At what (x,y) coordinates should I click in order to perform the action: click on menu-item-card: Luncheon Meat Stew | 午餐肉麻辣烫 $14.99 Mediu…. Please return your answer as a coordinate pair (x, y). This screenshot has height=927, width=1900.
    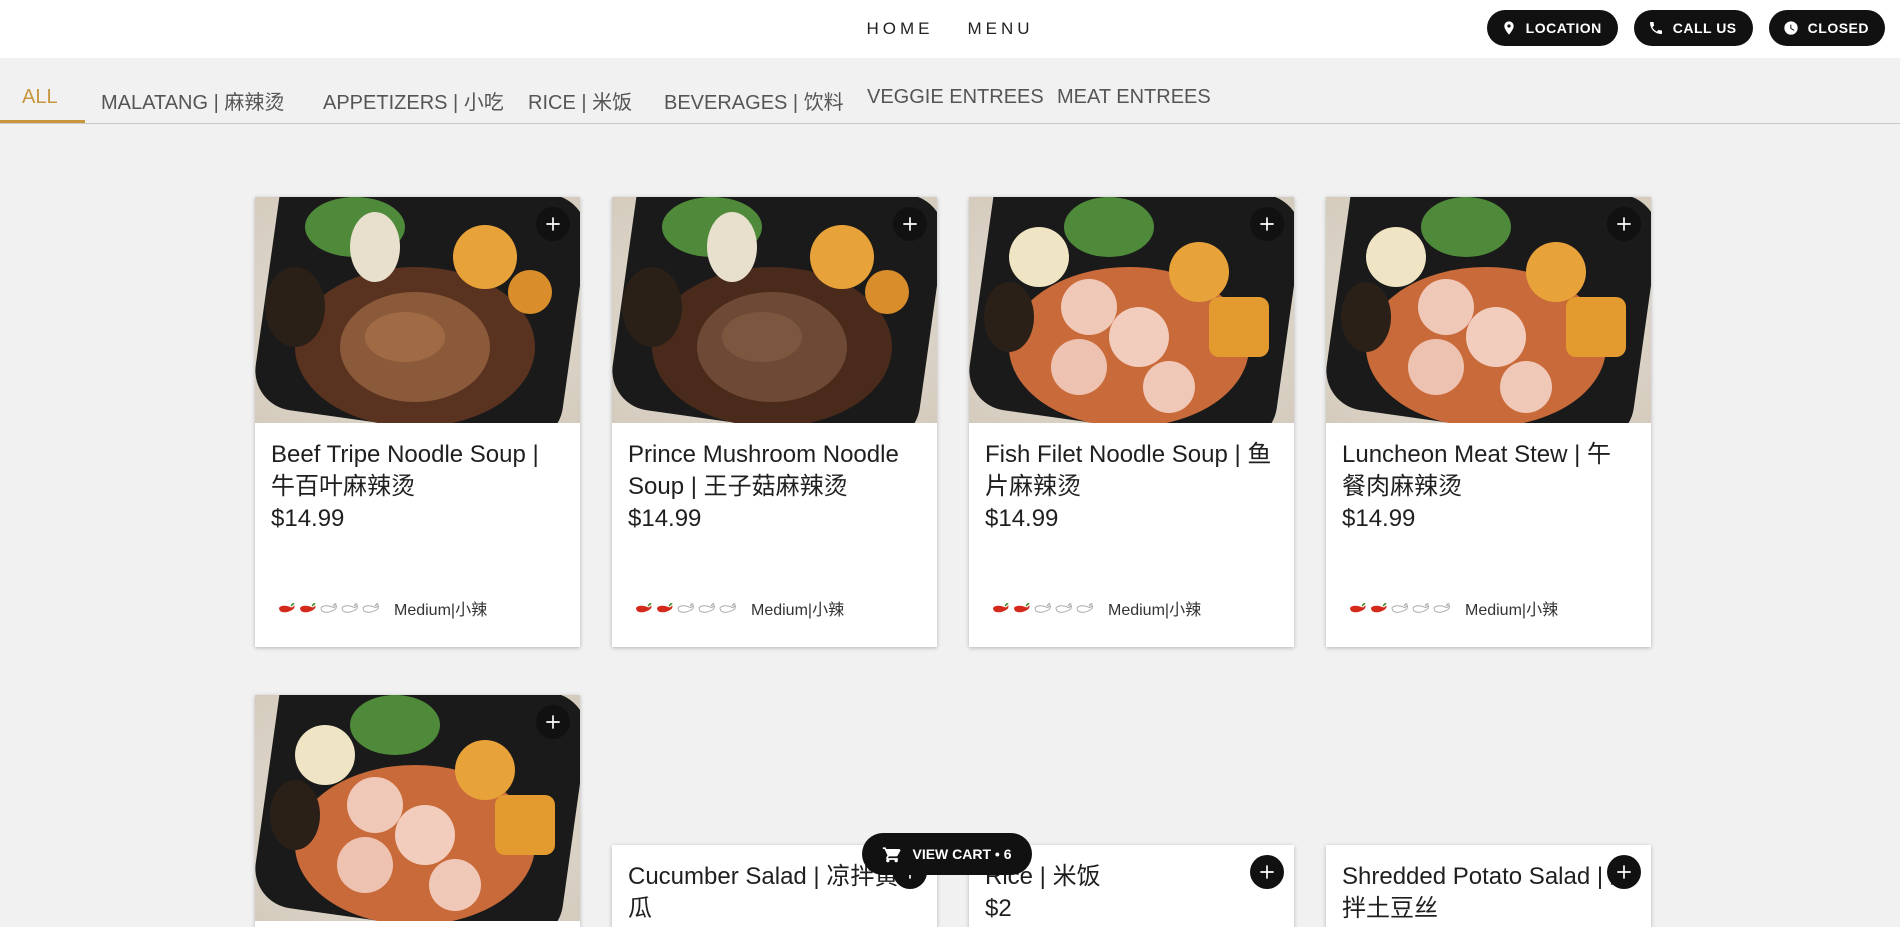
    Looking at the image, I should click on (1488, 422).